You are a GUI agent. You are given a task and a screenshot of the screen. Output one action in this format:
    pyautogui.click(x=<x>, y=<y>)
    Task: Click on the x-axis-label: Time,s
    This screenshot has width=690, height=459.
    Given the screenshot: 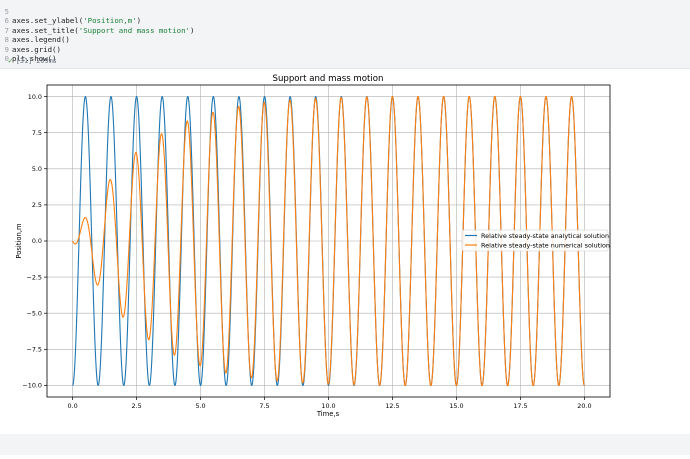 What is the action you would take?
    pyautogui.click(x=328, y=414)
    